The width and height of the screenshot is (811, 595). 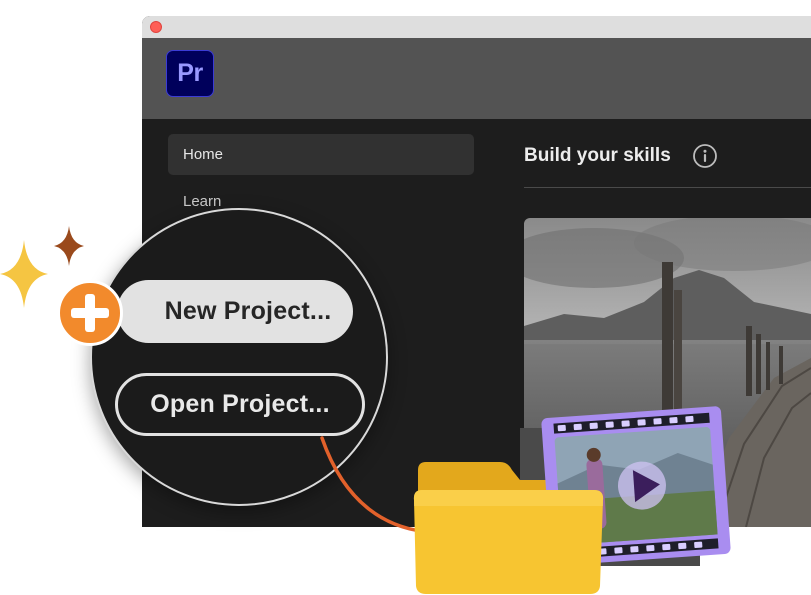 What do you see at coordinates (24, 274) in the screenshot?
I see `sparkle-large-icon` at bounding box center [24, 274].